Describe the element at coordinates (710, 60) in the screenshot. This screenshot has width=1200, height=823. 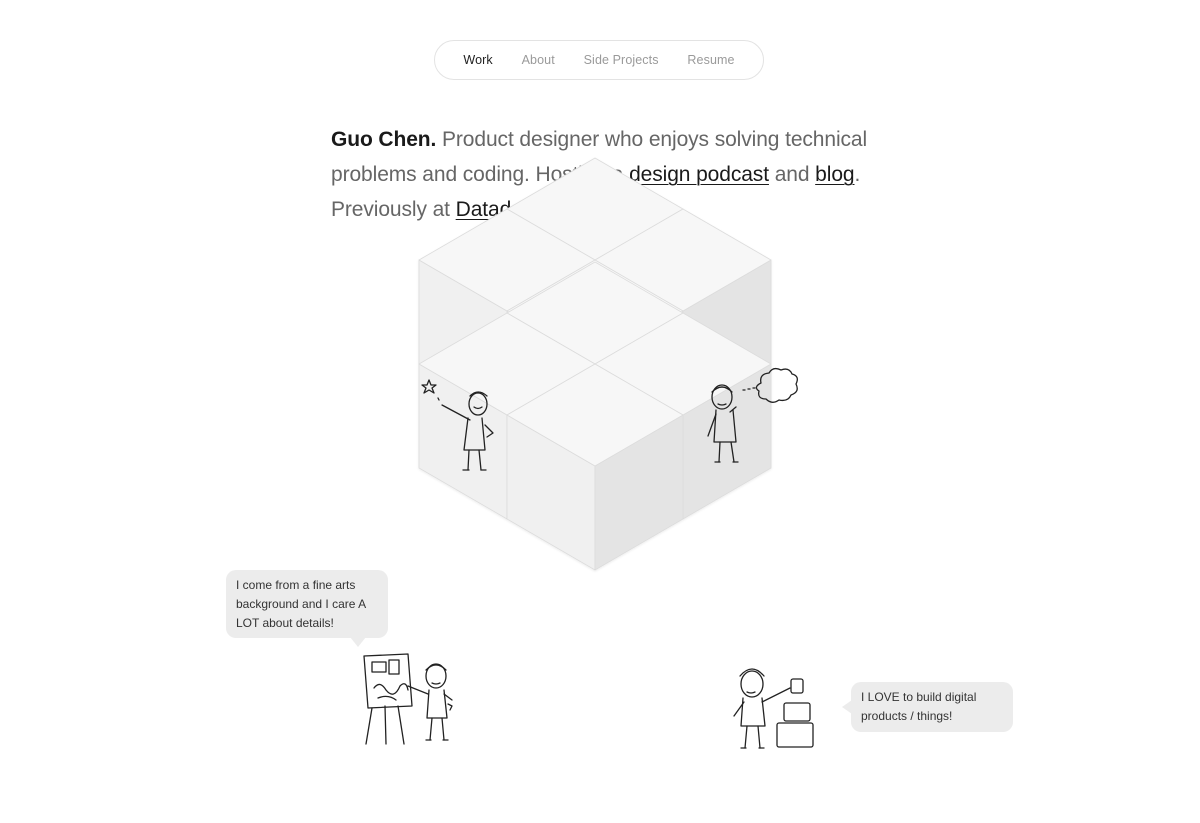
I see `nav-resume: Resume` at that location.